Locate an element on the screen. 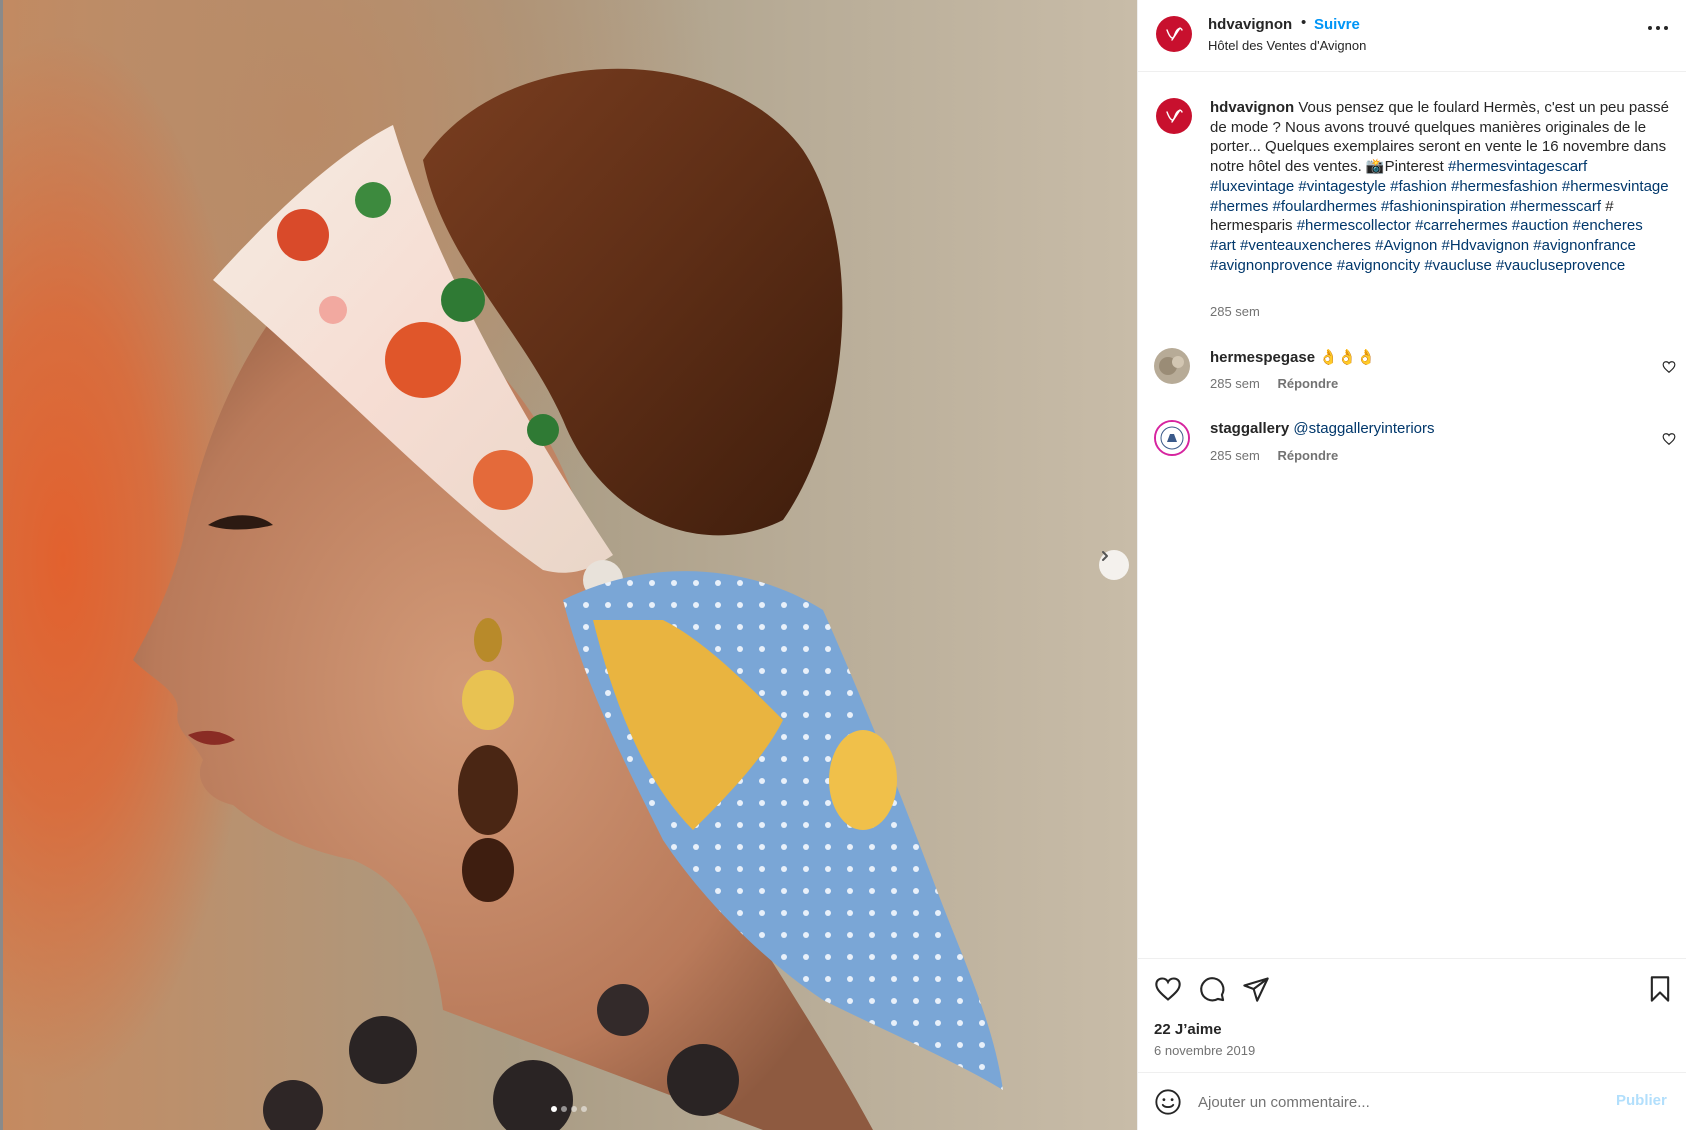 This screenshot has width=1686, height=1130. comment-username: staggallery is located at coordinates (1249, 428).